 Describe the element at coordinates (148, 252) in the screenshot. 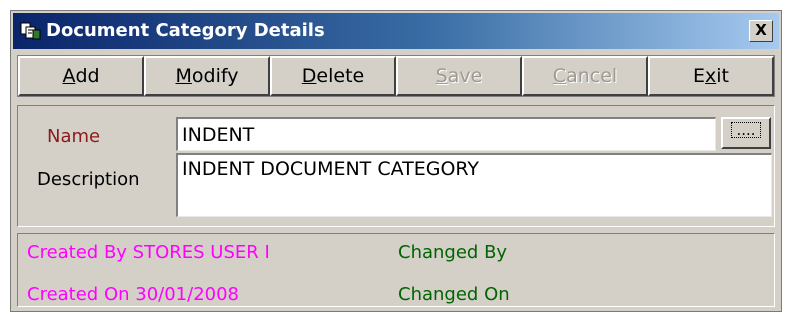

I see `created-by-text: Created By STORES USER I` at that location.